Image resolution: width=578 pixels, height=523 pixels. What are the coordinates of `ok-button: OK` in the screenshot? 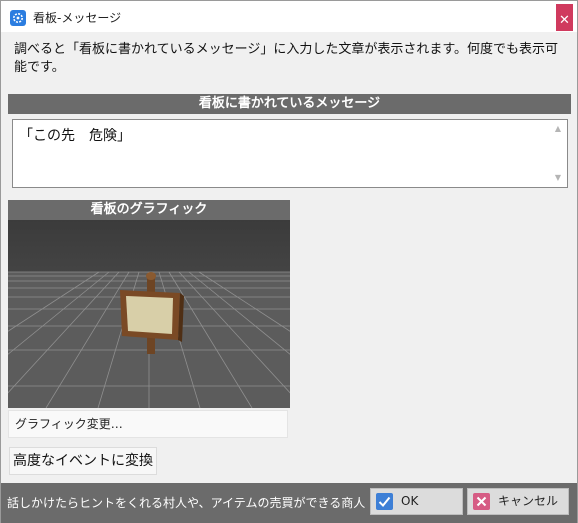 It's located at (416, 501).